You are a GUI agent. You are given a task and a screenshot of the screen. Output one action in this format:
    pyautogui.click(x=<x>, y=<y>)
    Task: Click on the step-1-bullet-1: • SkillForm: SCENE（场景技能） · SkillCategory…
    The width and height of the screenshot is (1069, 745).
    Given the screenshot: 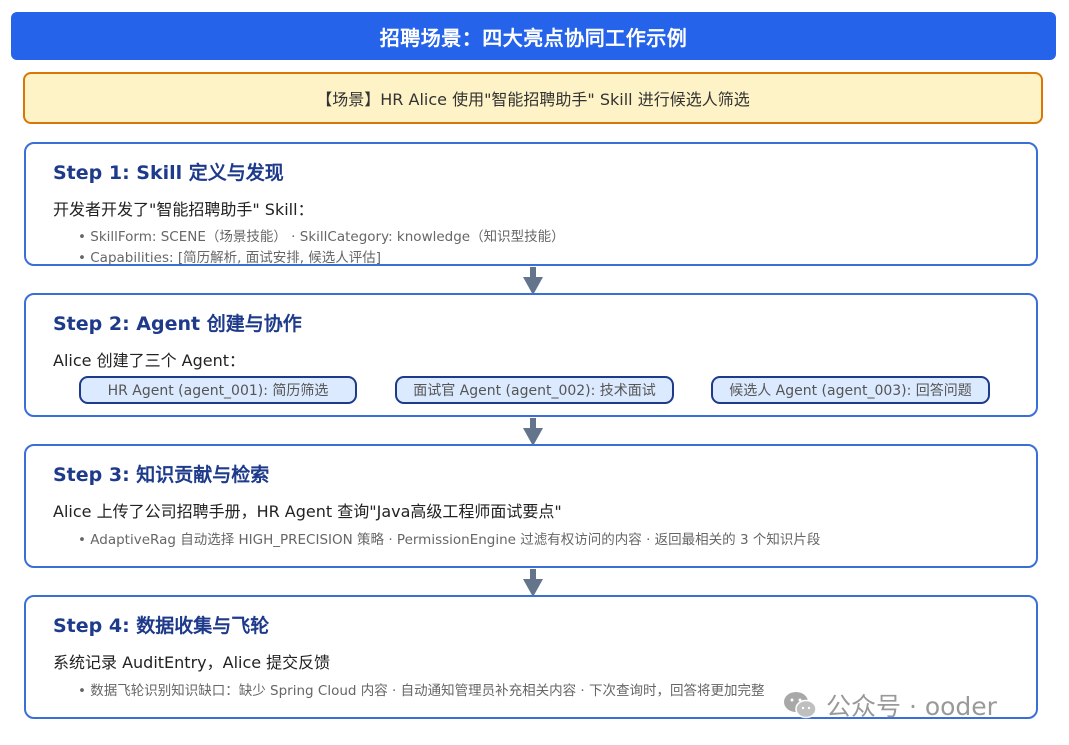 What is the action you would take?
    pyautogui.click(x=321, y=237)
    